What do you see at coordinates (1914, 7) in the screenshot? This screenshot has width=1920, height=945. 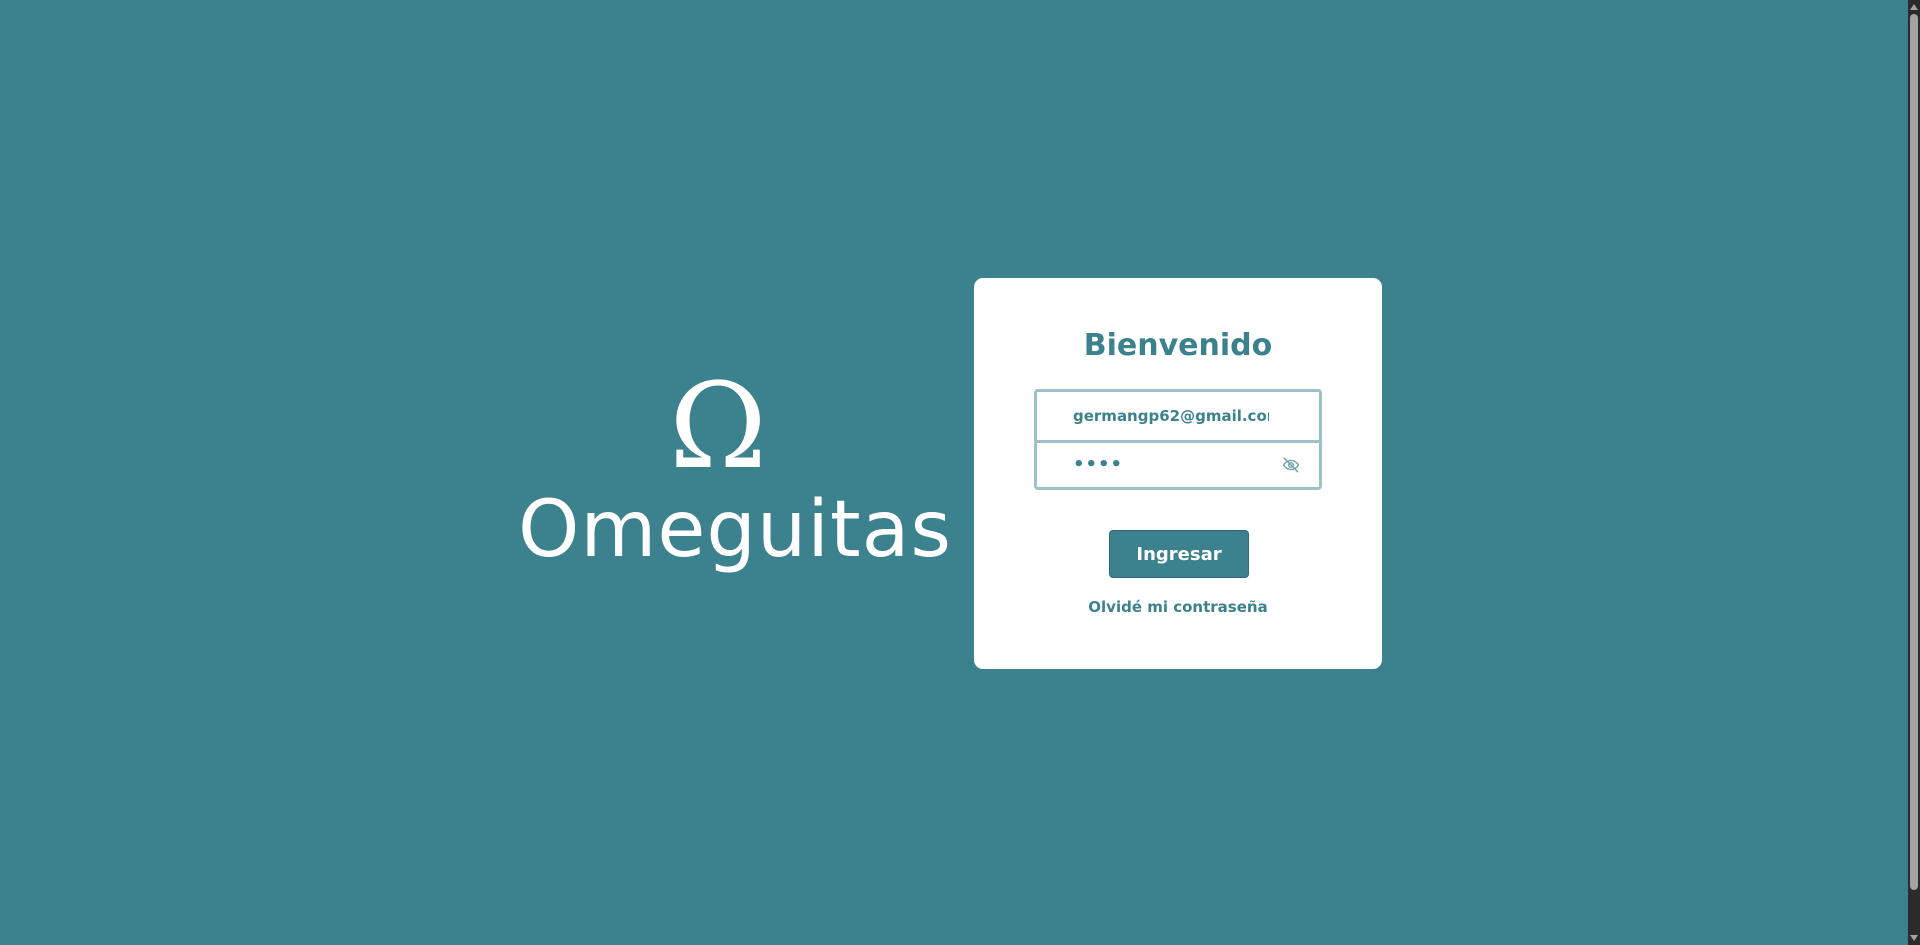 I see `scroll-up-icon` at bounding box center [1914, 7].